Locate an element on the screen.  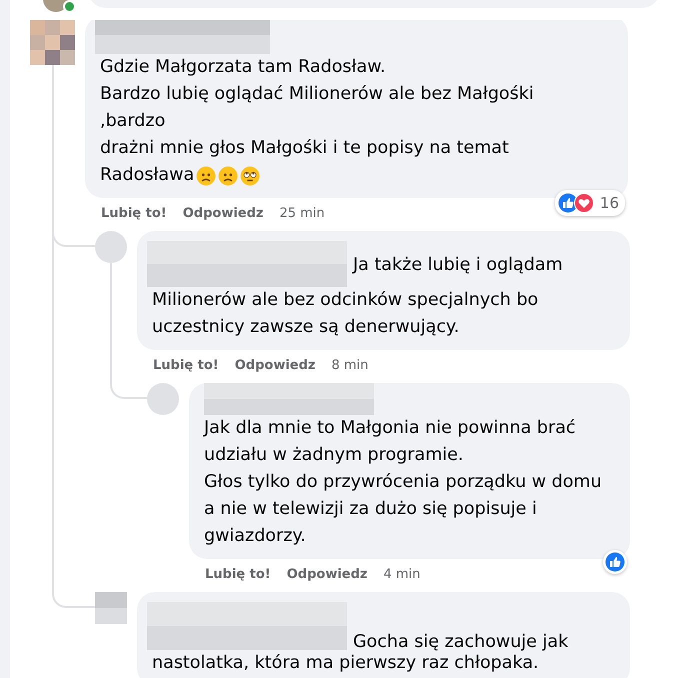
eye-roll-emoji-icon is located at coordinates (250, 176).